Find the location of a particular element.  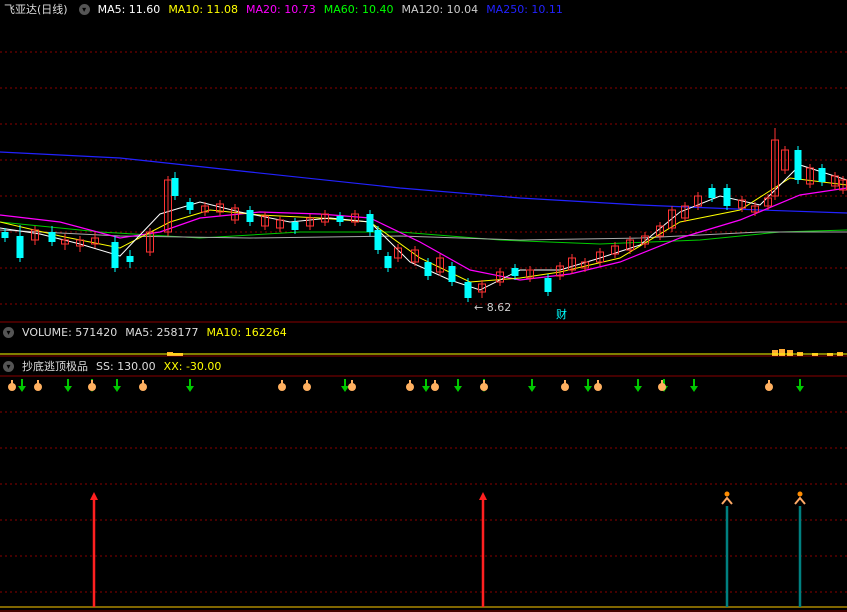

volume-value: VOLUME: 571420 is located at coordinates (70, 332).